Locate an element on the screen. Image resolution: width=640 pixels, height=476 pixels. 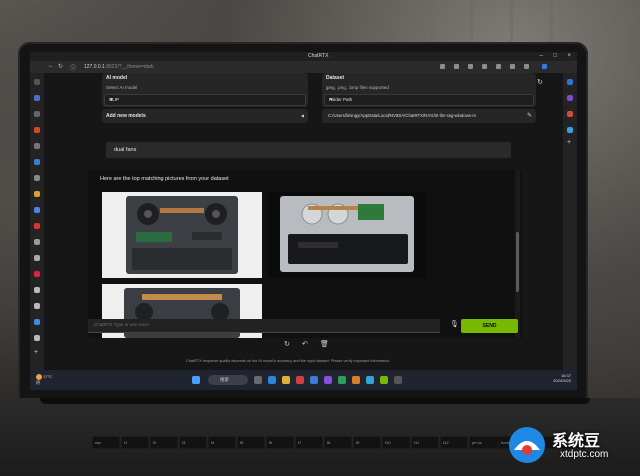
nvidia-icon is located at coordinates (384, 380).